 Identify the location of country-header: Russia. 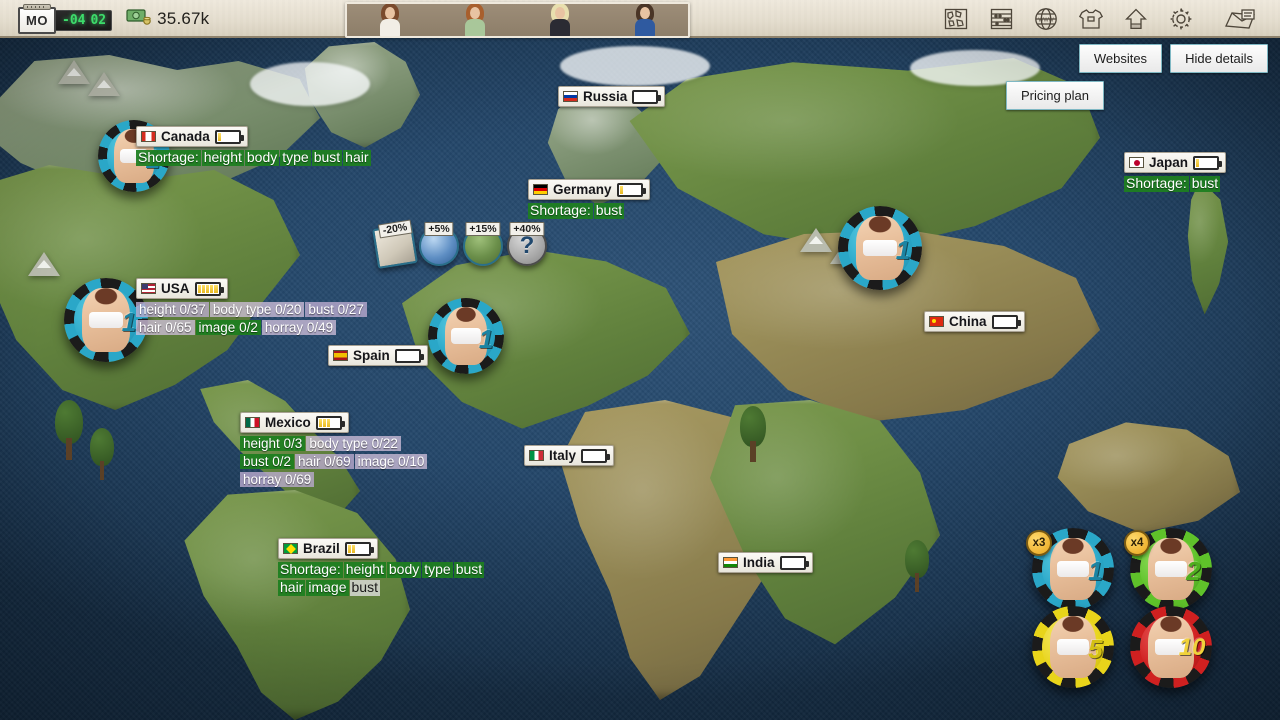
(612, 96).